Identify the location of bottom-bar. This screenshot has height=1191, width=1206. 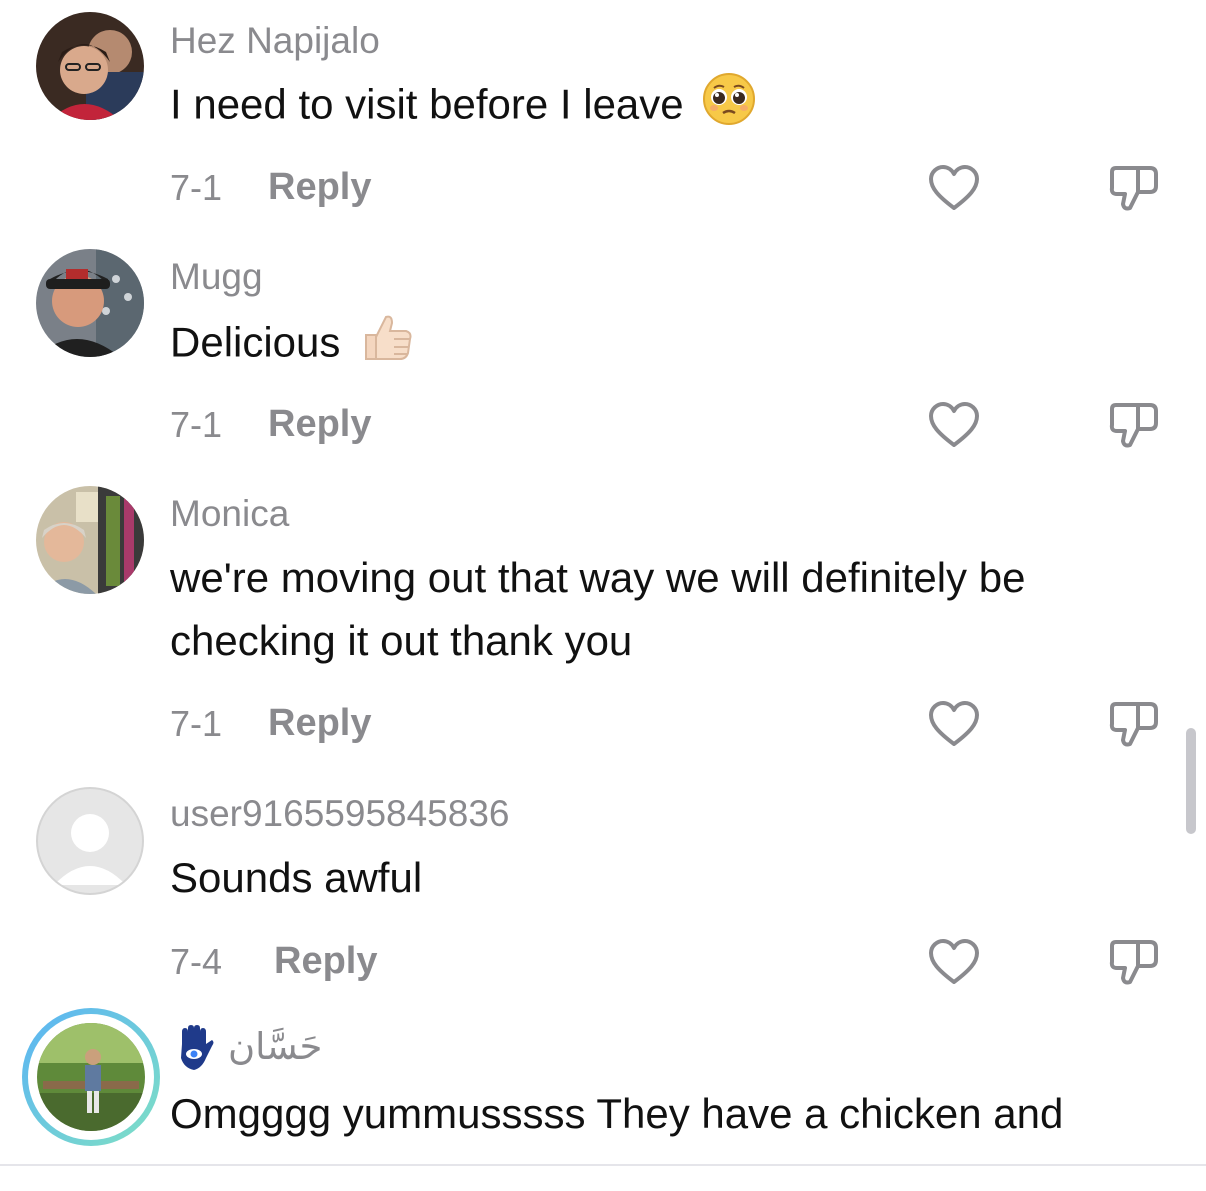
(603, 1178).